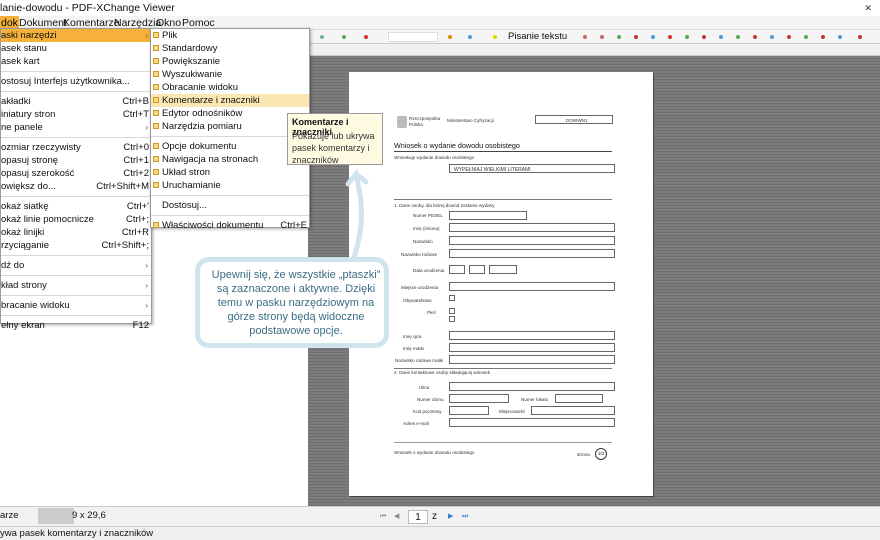 Image resolution: width=880 pixels, height=540 pixels. Describe the element at coordinates (357, 217) in the screenshot. I see `callout-arrow` at that location.